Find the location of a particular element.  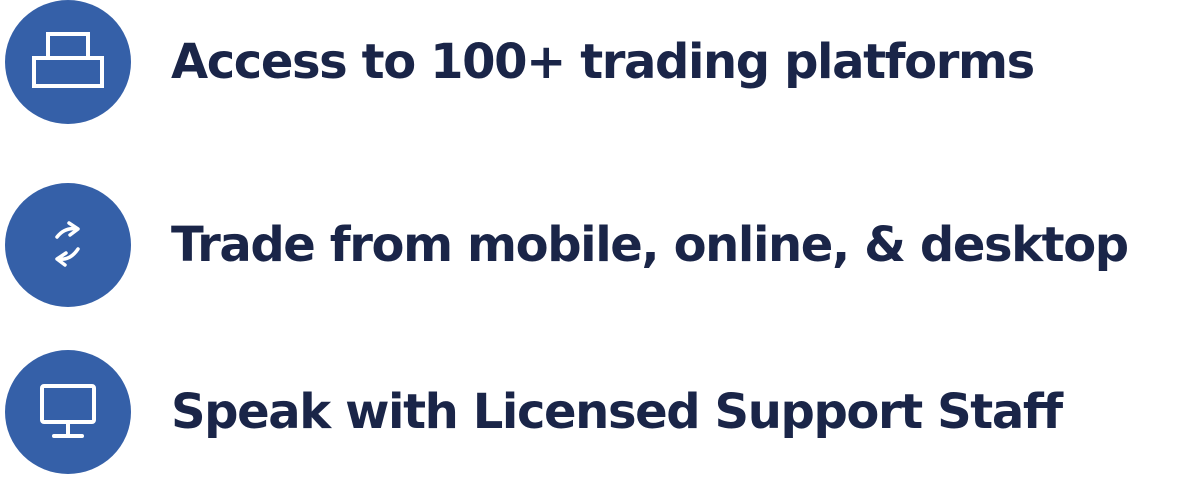

swap-arrows-icon is located at coordinates (68, 245).